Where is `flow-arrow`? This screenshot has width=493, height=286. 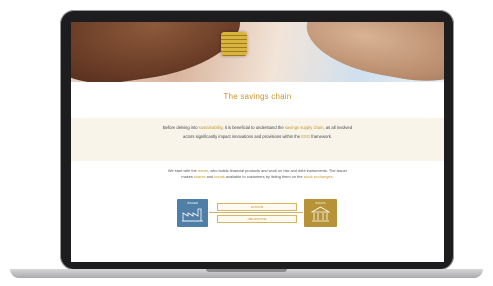 flow-arrow is located at coordinates (256, 212).